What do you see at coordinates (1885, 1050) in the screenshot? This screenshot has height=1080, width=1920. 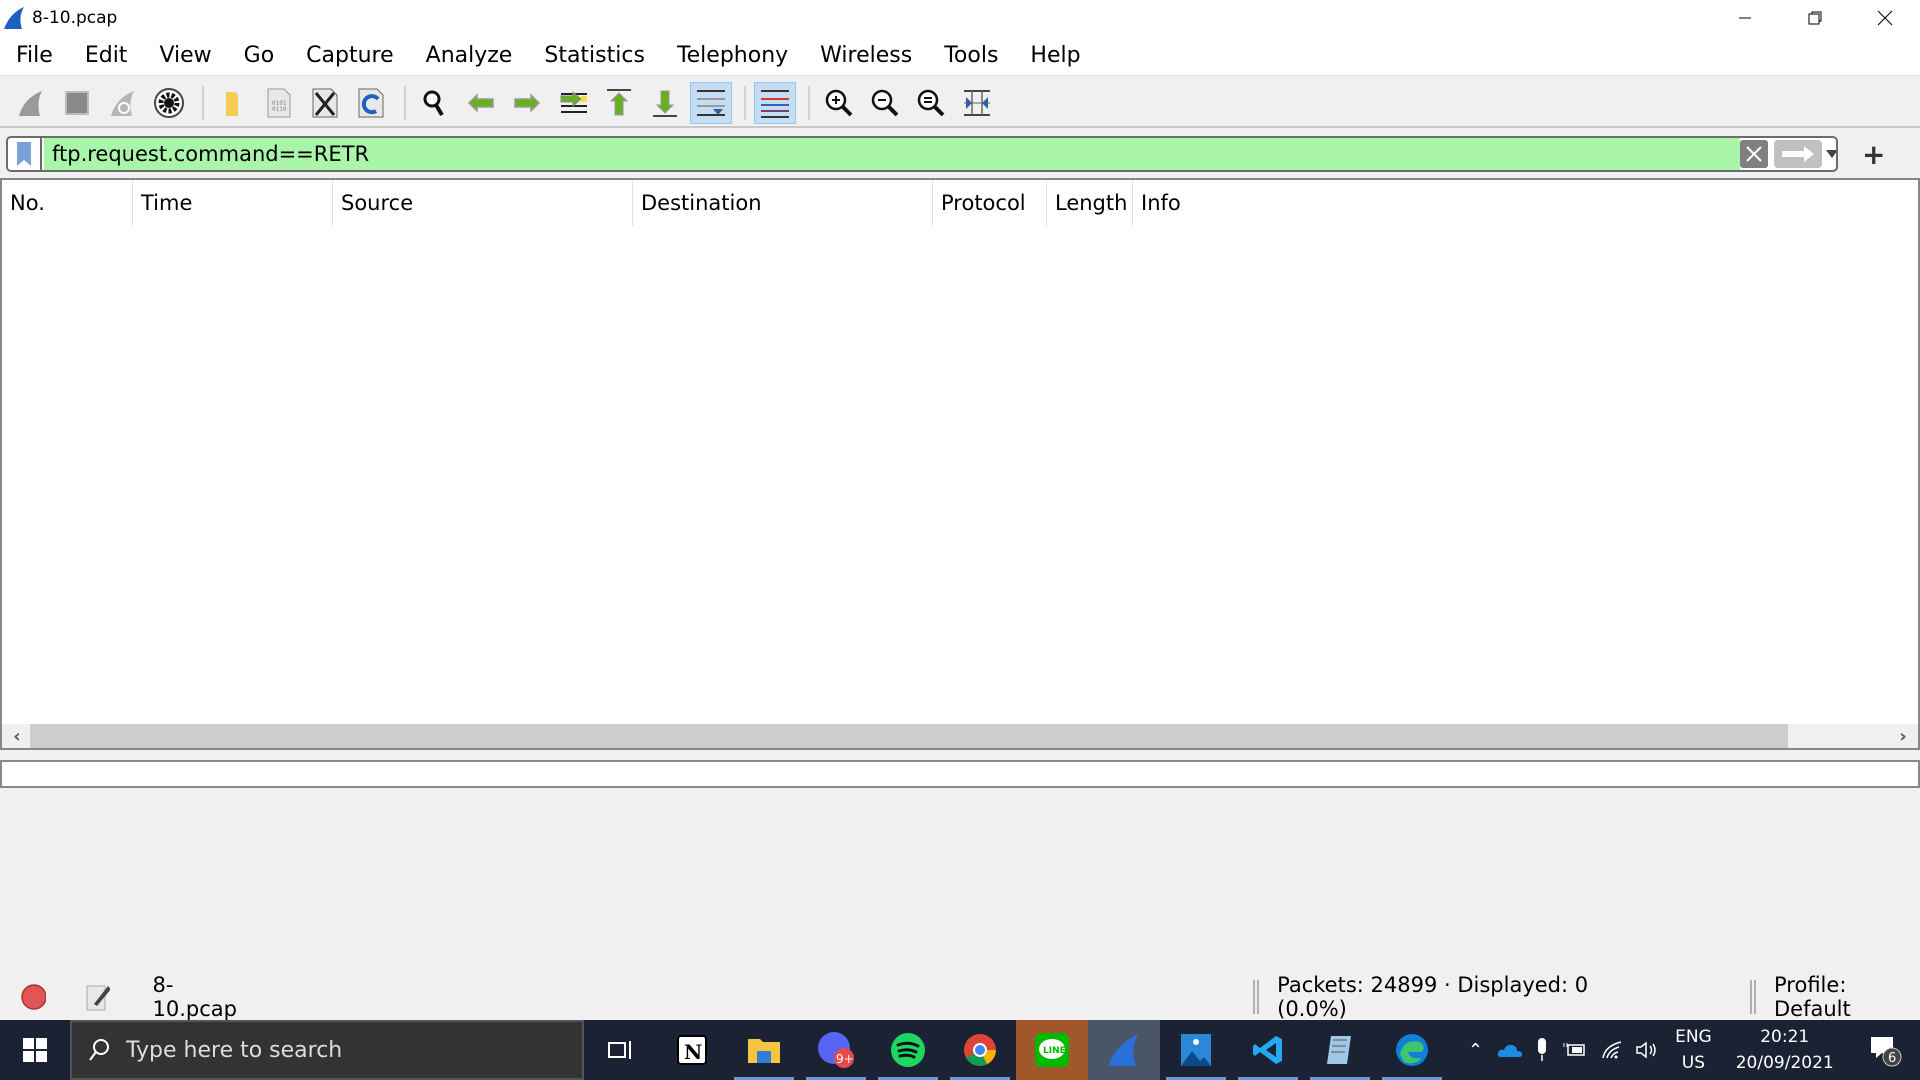 I see `notification-center-icon: 6` at bounding box center [1885, 1050].